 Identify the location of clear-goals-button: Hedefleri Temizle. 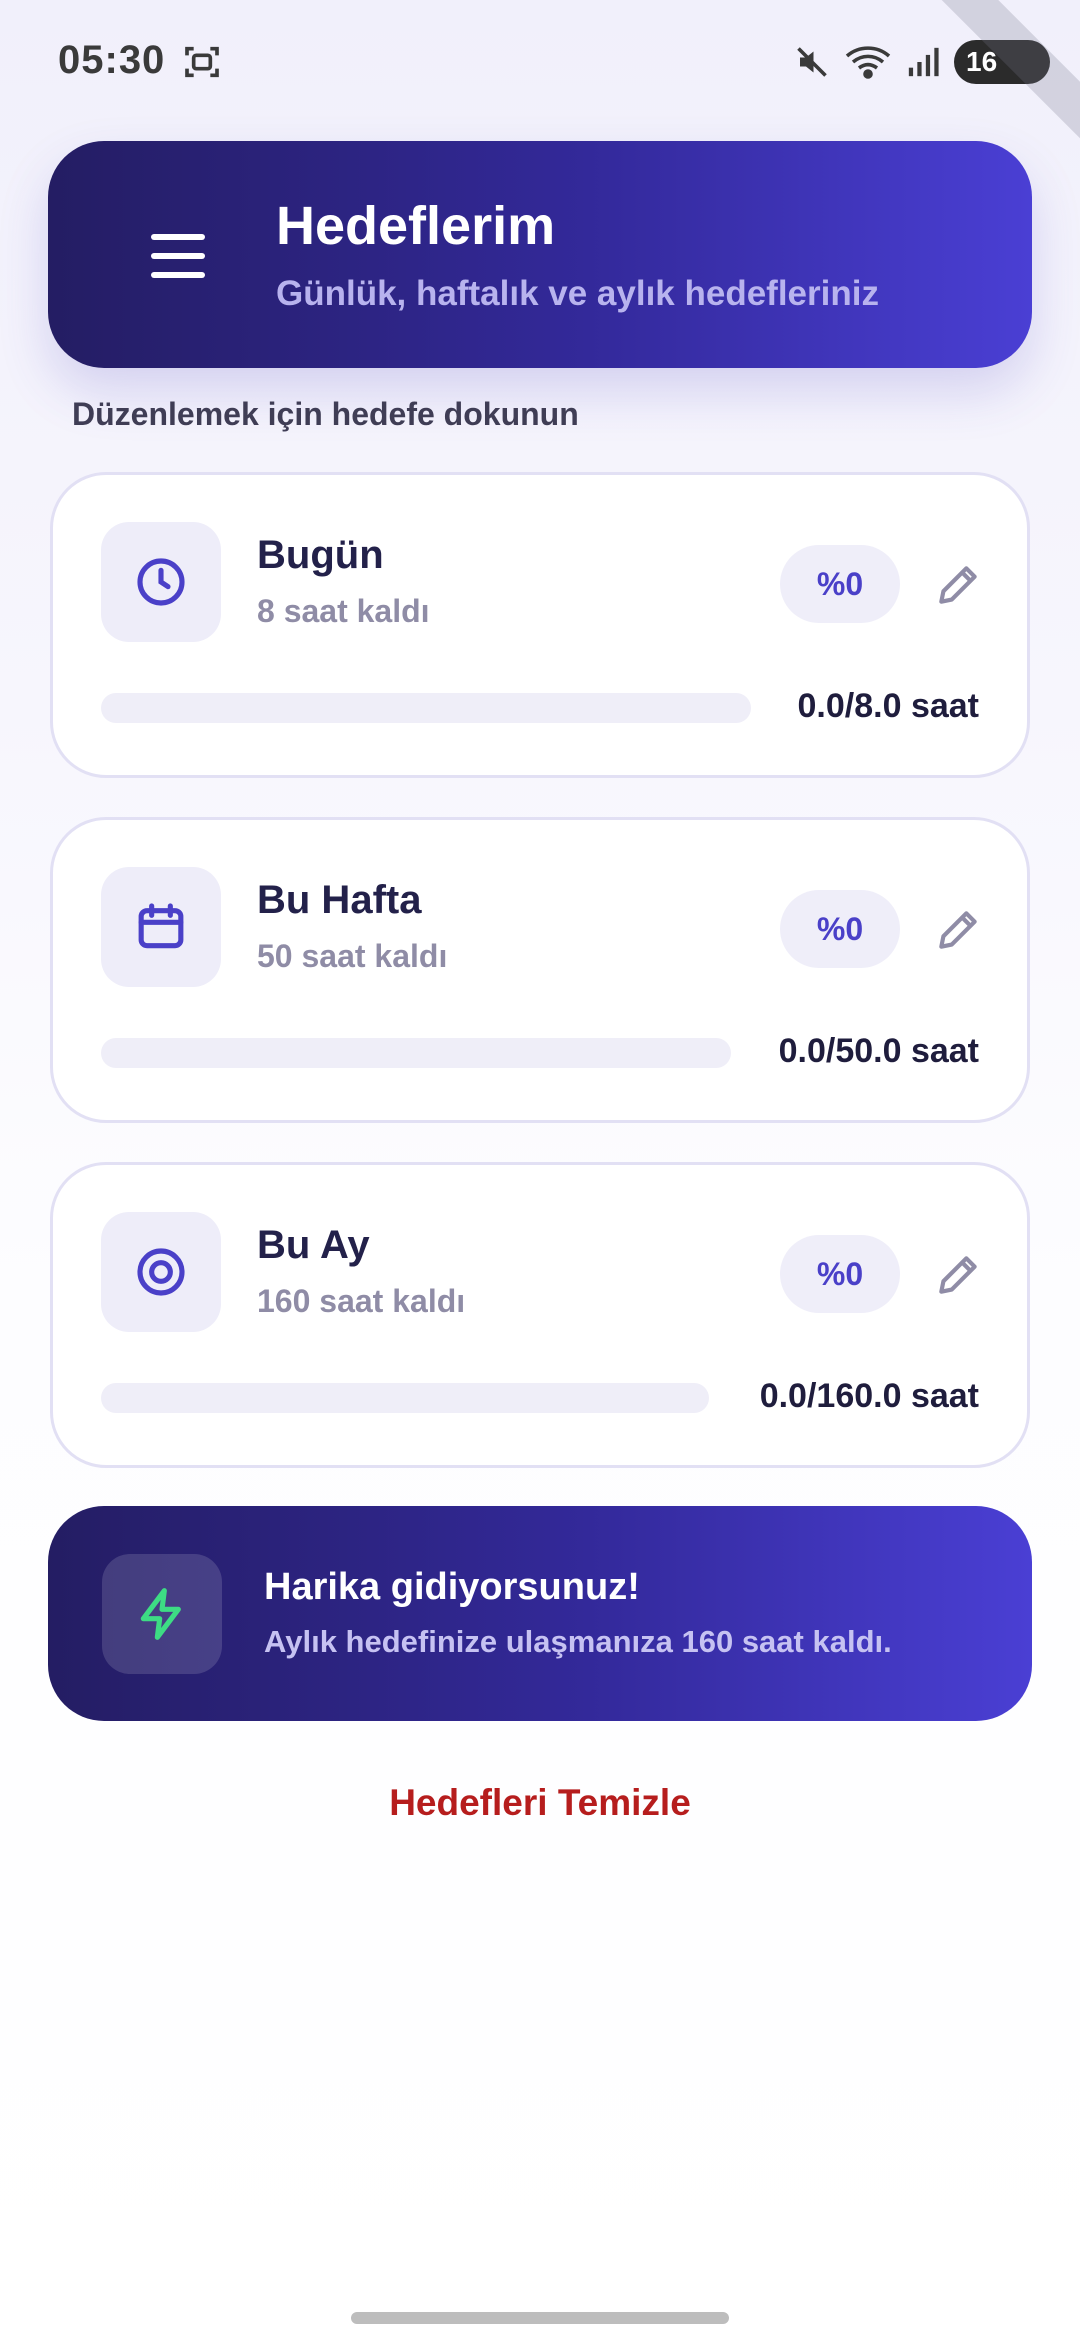
(540, 1803).